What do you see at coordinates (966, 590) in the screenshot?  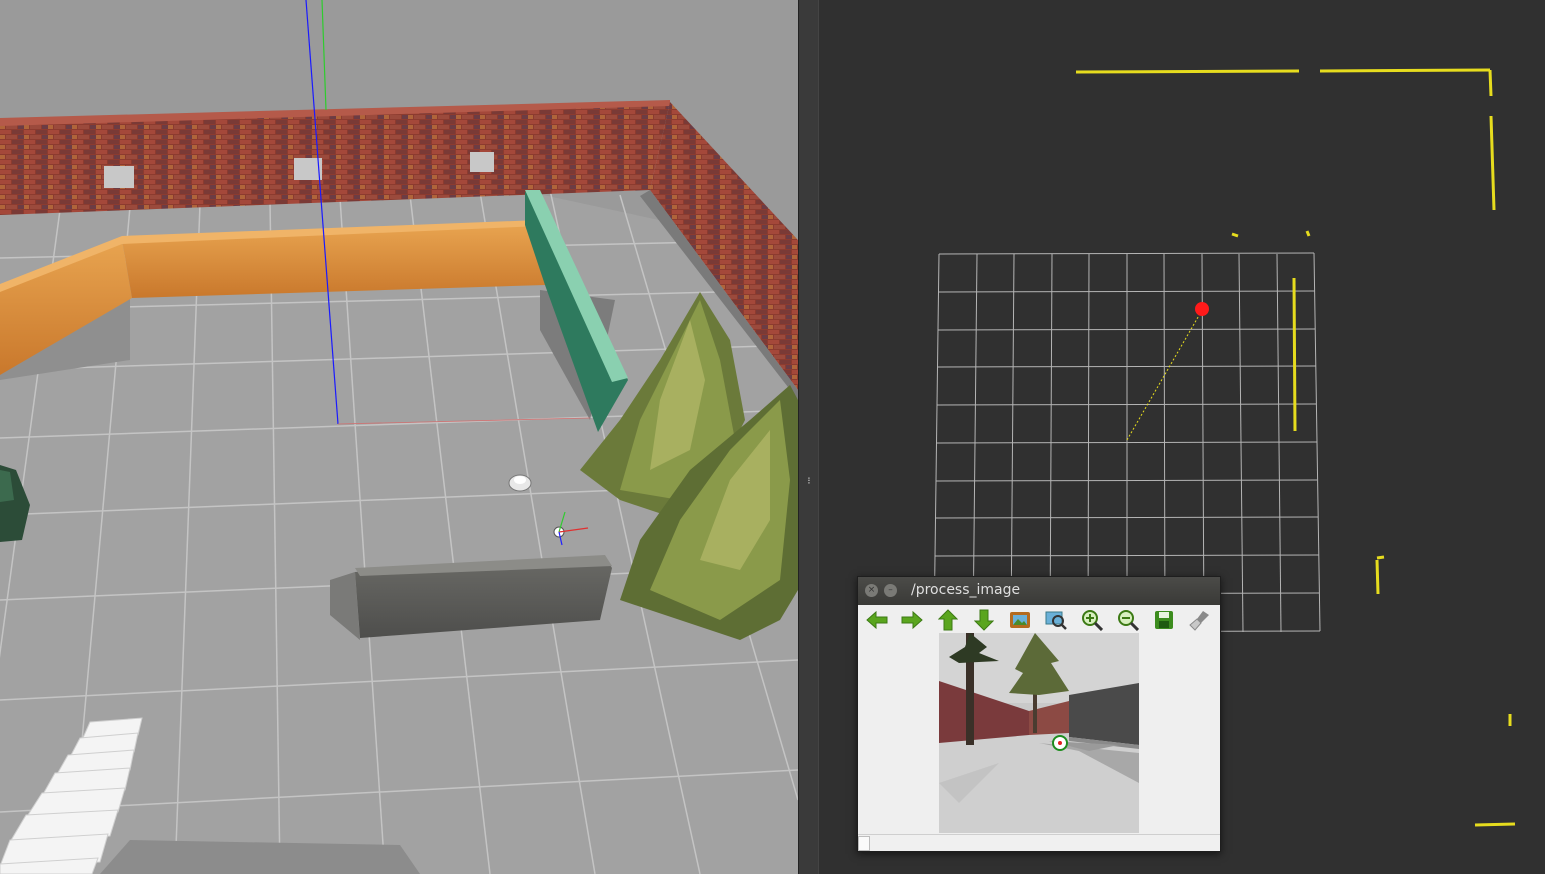 I see `window-title: /process_image` at bounding box center [966, 590].